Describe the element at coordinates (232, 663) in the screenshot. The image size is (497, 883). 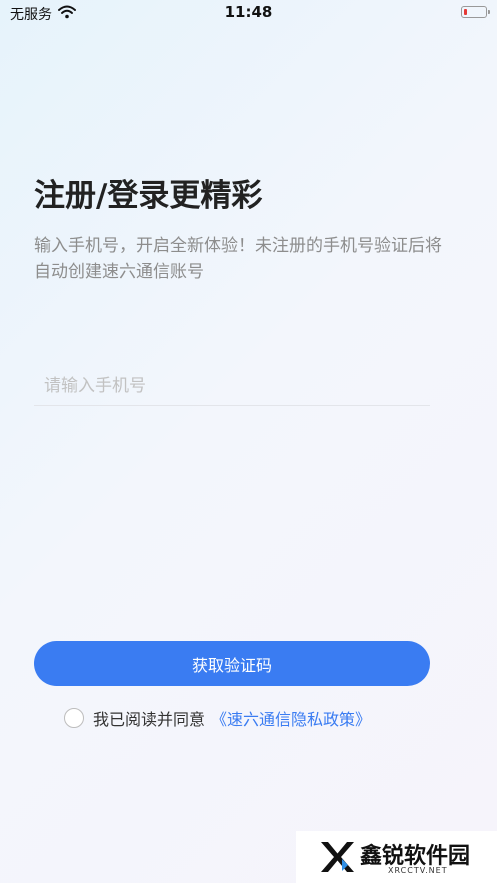
I see `get-code-button: 获取验证码` at that location.